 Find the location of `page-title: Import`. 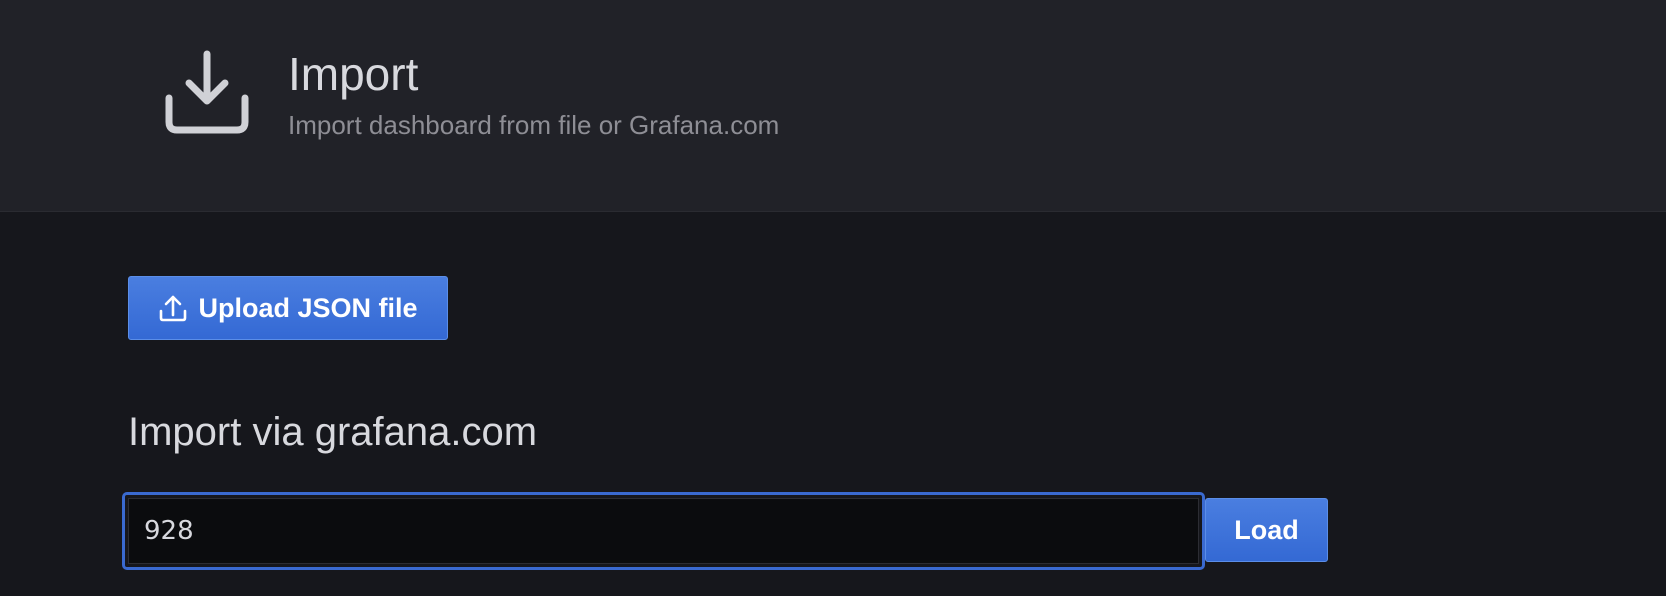

page-title: Import is located at coordinates (353, 74).